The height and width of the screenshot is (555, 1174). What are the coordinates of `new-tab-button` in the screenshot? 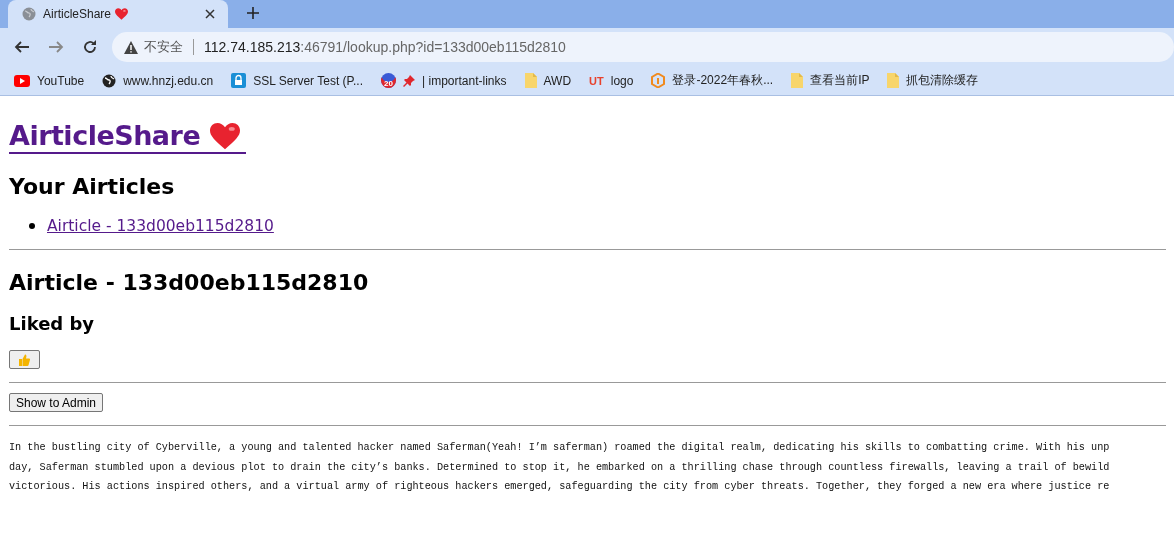 It's located at (253, 13).